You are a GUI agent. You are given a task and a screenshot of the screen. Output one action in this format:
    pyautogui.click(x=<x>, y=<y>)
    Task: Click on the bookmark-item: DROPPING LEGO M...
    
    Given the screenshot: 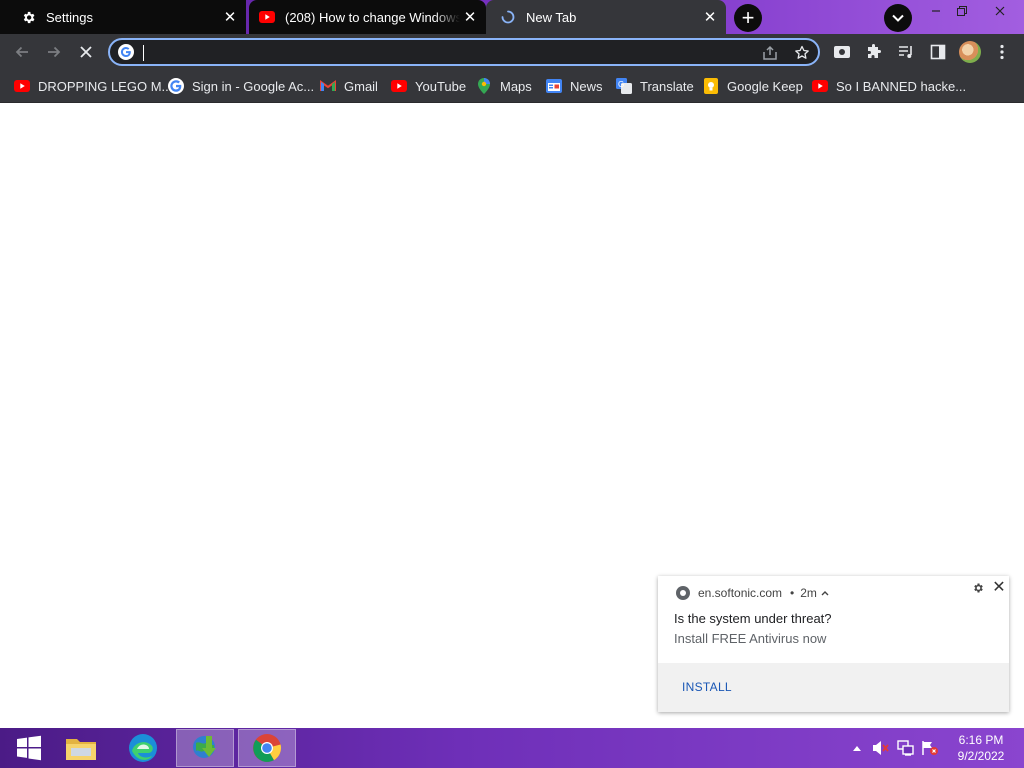 What is the action you would take?
    pyautogui.click(x=93, y=86)
    